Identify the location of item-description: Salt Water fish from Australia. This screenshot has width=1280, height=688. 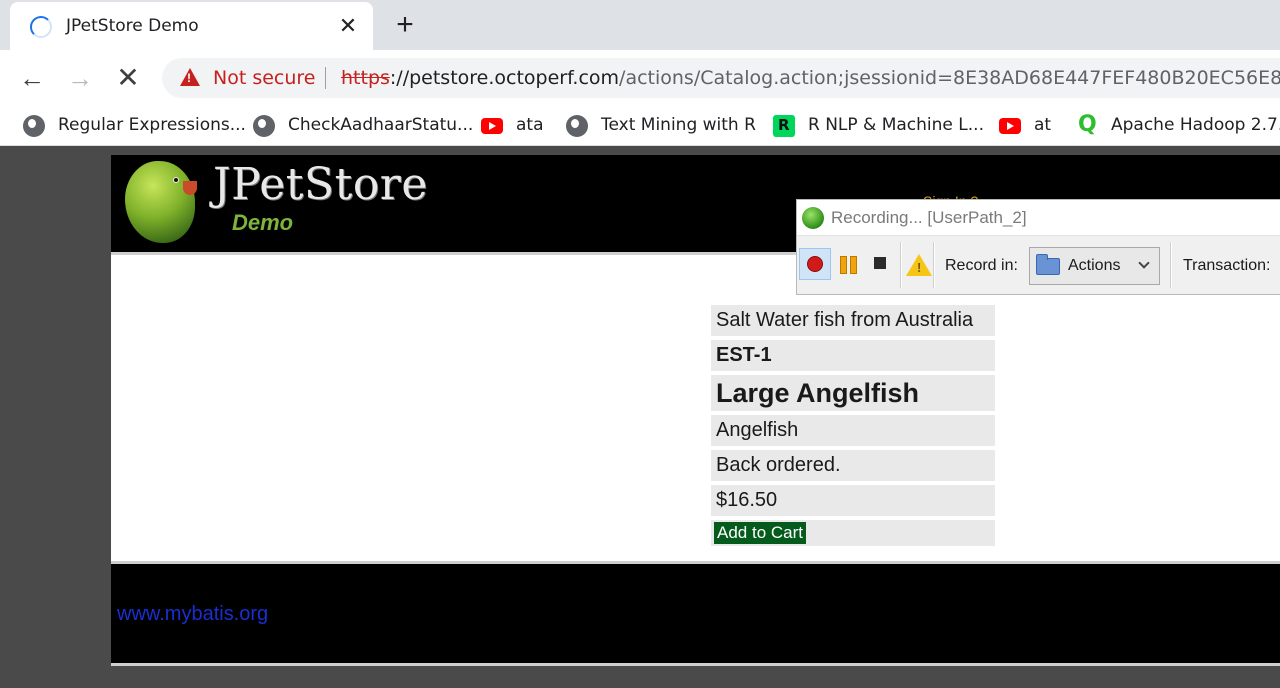
(853, 320).